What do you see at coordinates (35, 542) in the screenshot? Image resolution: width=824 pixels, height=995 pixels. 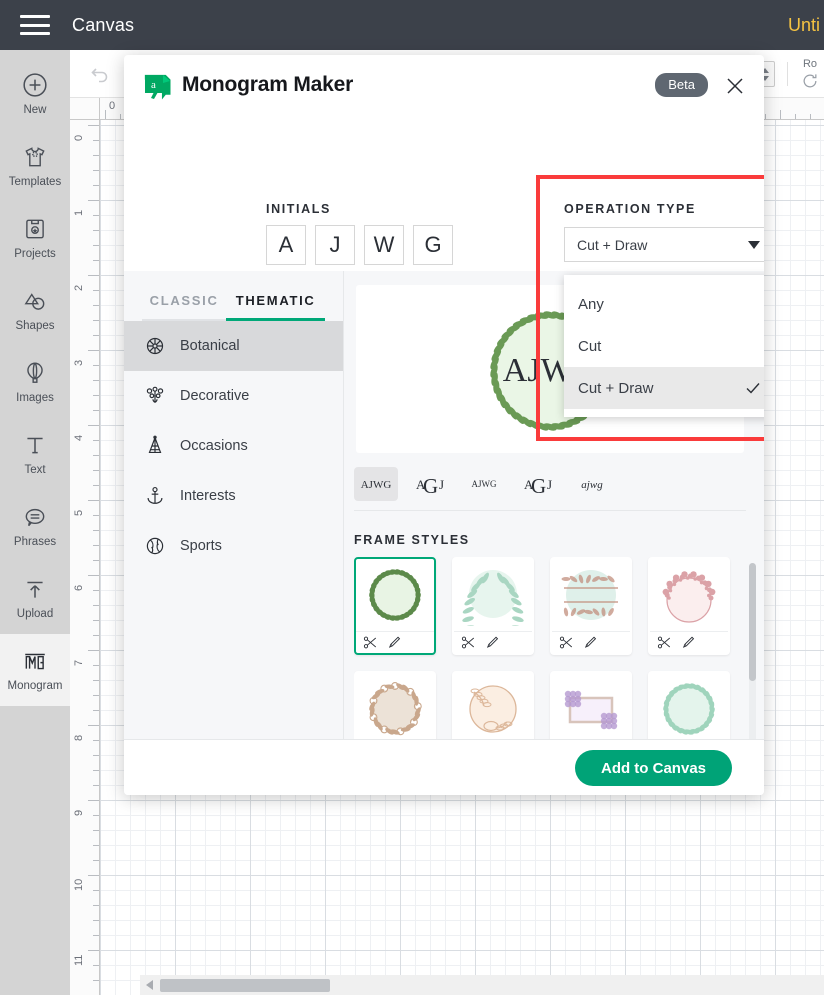 I see `sidebar-label-phrases: Phrases` at bounding box center [35, 542].